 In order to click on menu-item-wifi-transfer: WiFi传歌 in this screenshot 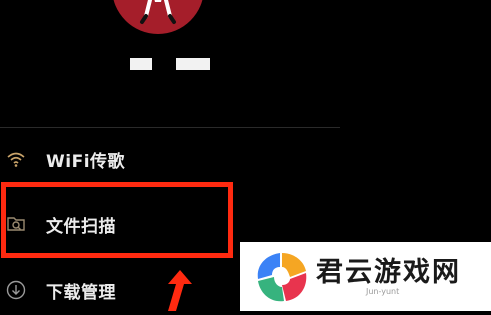, I will do `click(170, 159)`.